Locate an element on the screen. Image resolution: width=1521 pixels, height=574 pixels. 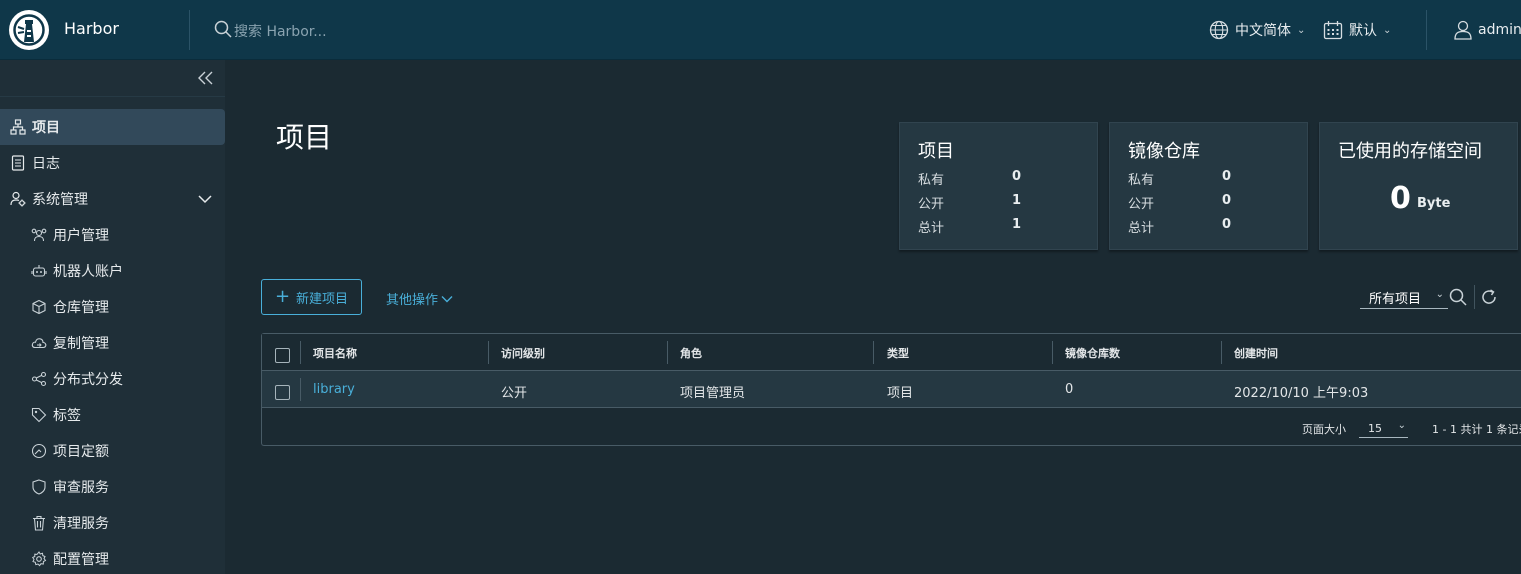
card-row-public: 公开 1 is located at coordinates (970, 202).